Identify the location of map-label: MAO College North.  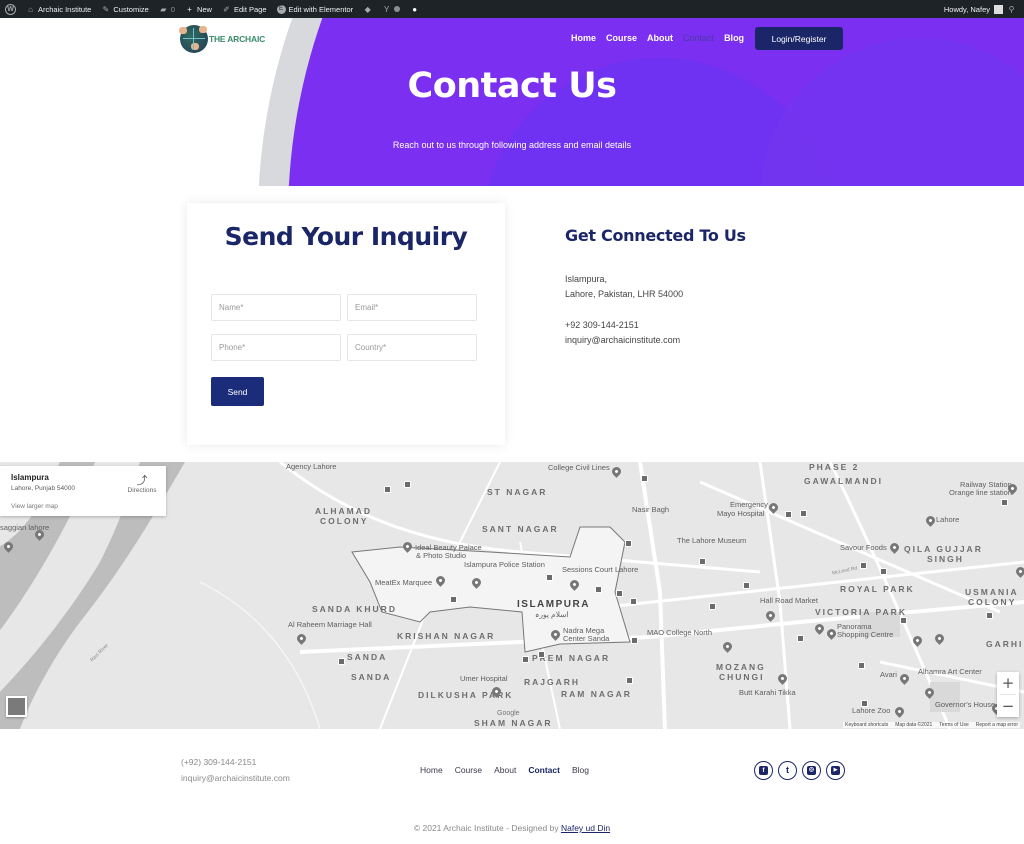
(680, 632).